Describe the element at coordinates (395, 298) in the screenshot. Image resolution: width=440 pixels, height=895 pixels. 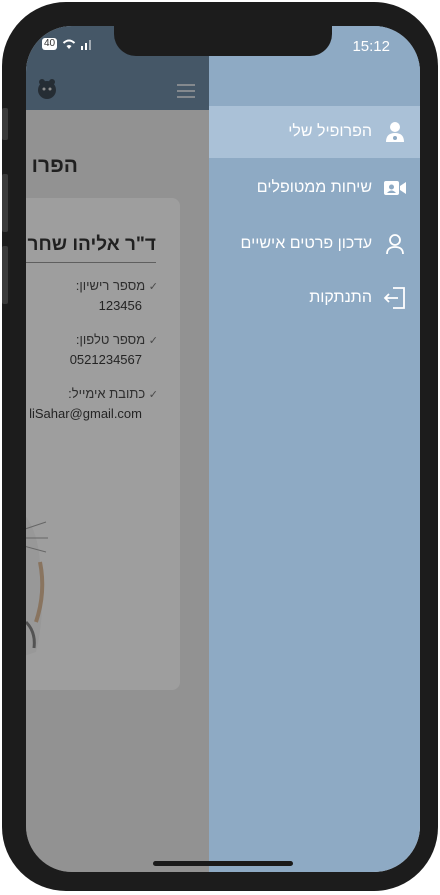
I see `logout-icon` at that location.